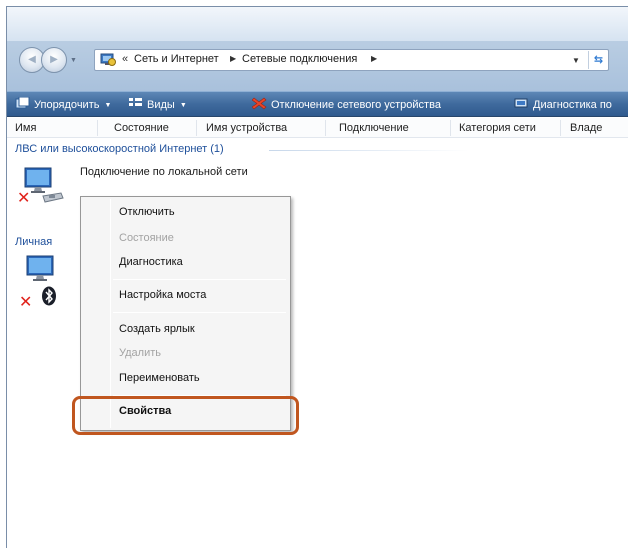  I want to click on forward-arrow-icon: ▶, so click(54, 59).